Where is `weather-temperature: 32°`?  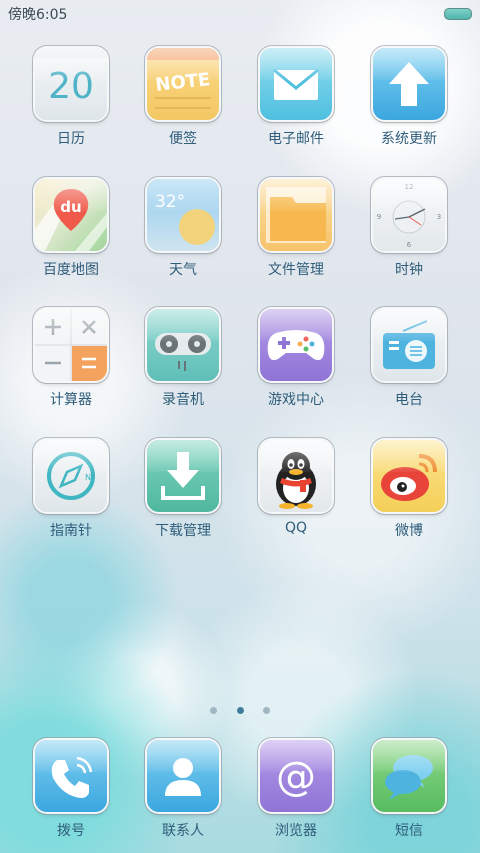 weather-temperature: 32° is located at coordinates (170, 202).